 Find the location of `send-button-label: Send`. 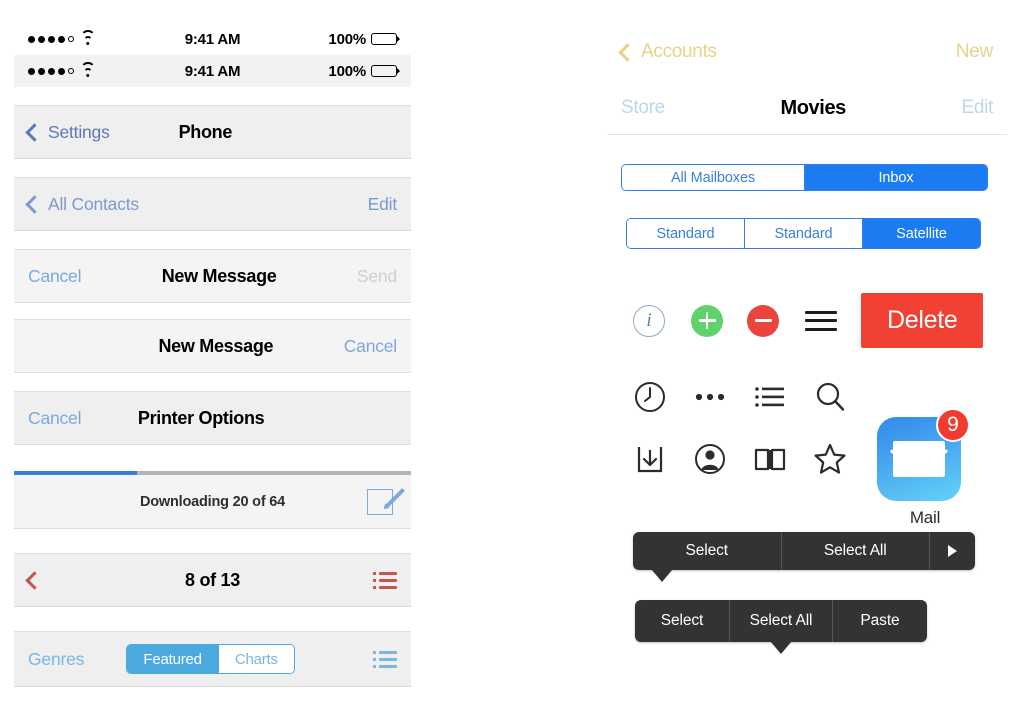

send-button-label: Send is located at coordinates (376, 275).